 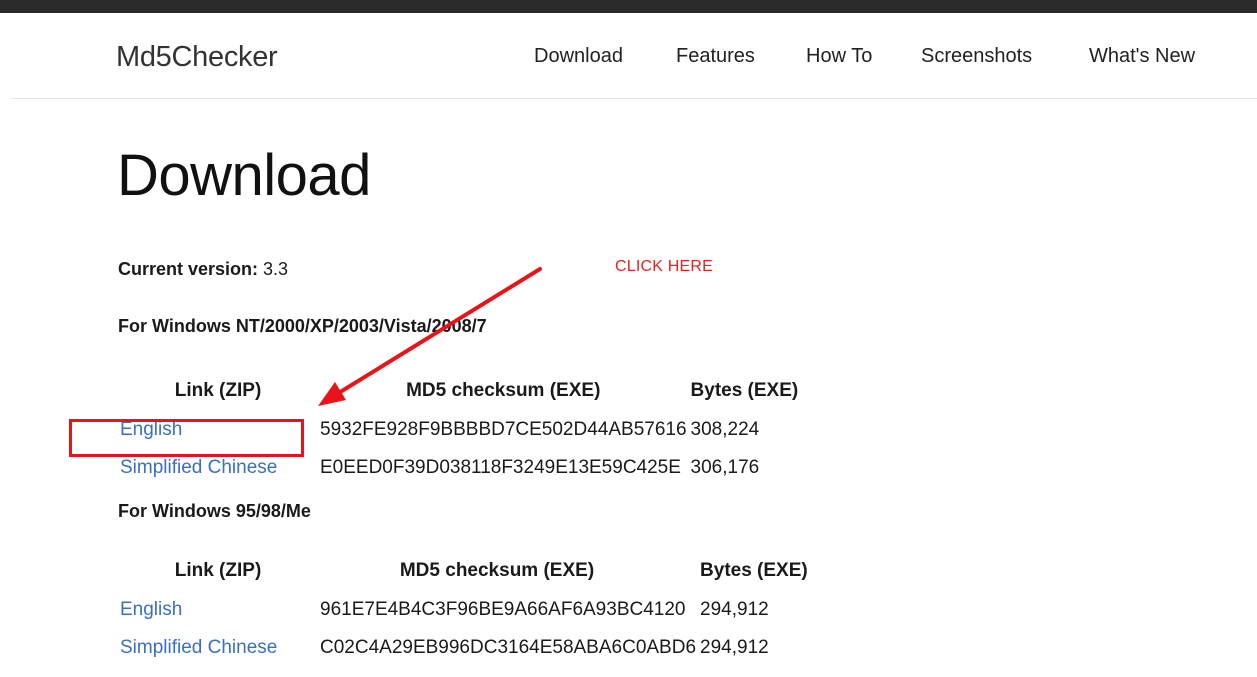 What do you see at coordinates (500, 467) in the screenshot?
I see `md5-checksum: E0EED0F39D038118F3249E13E59C425E` at bounding box center [500, 467].